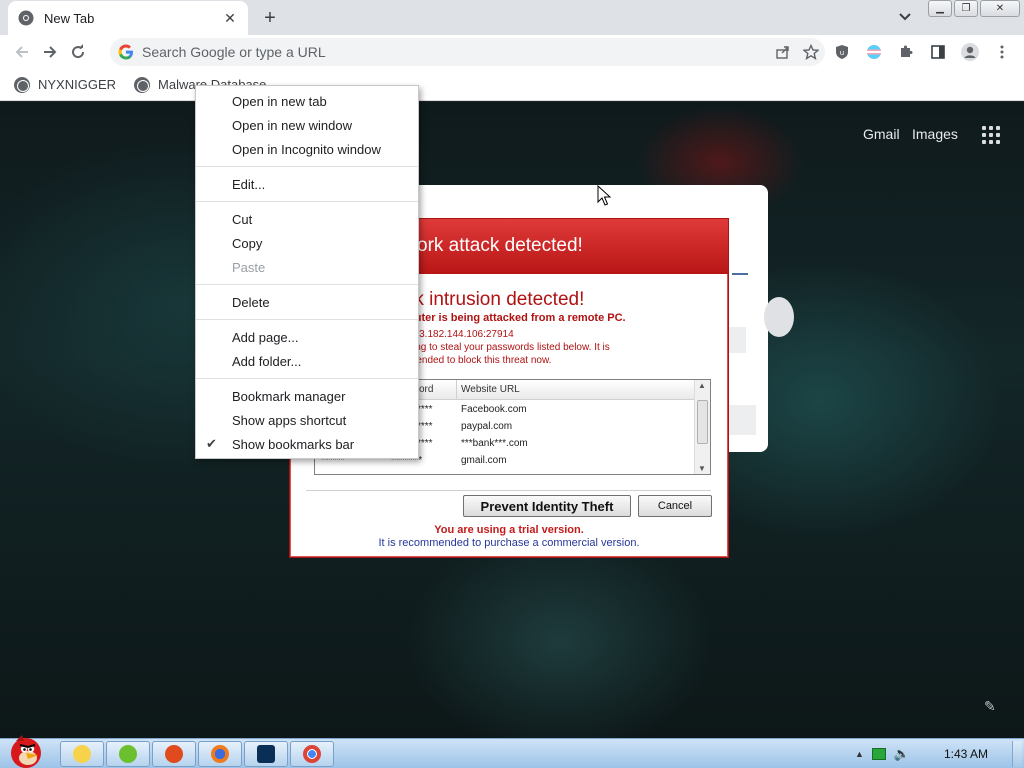  Describe the element at coordinates (26, 749) in the screenshot. I see `start-button-angry-bird-icon` at that location.